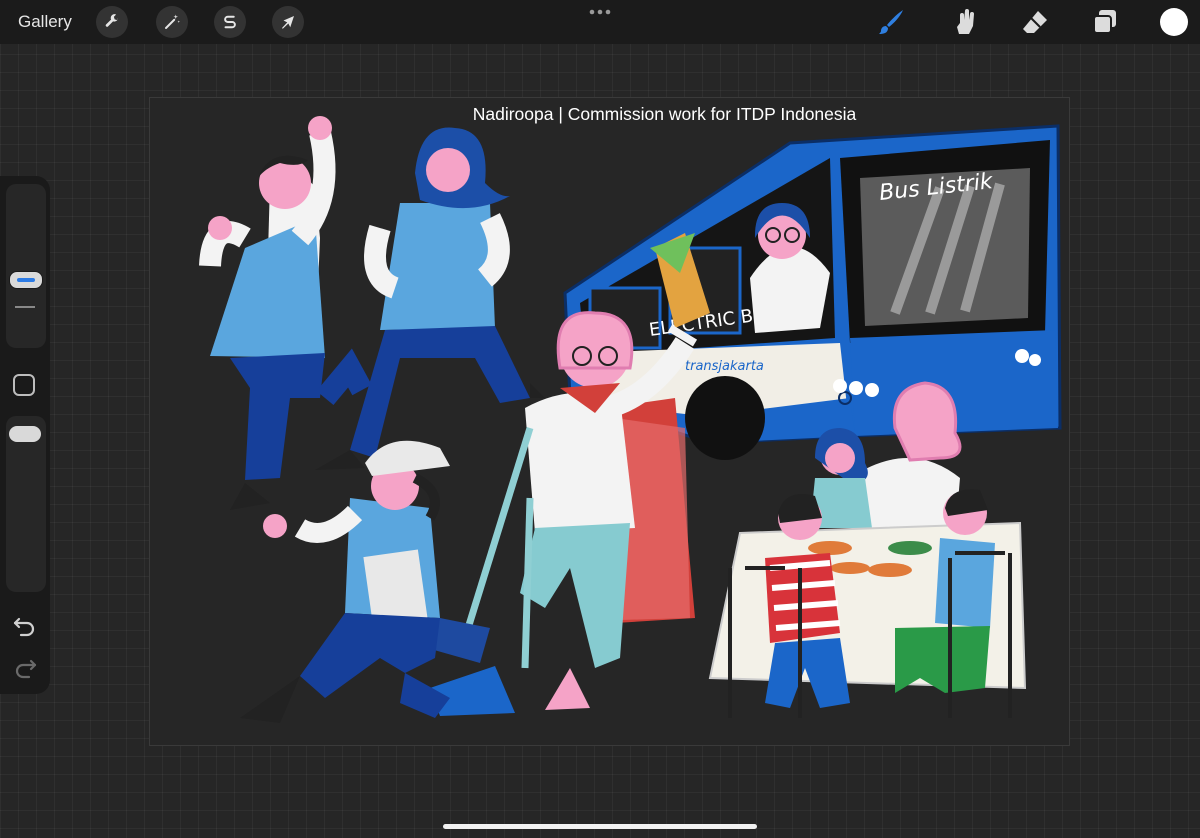 The width and height of the screenshot is (1200, 838). Describe the element at coordinates (345, 581) in the screenshot. I see `woman-running` at that location.